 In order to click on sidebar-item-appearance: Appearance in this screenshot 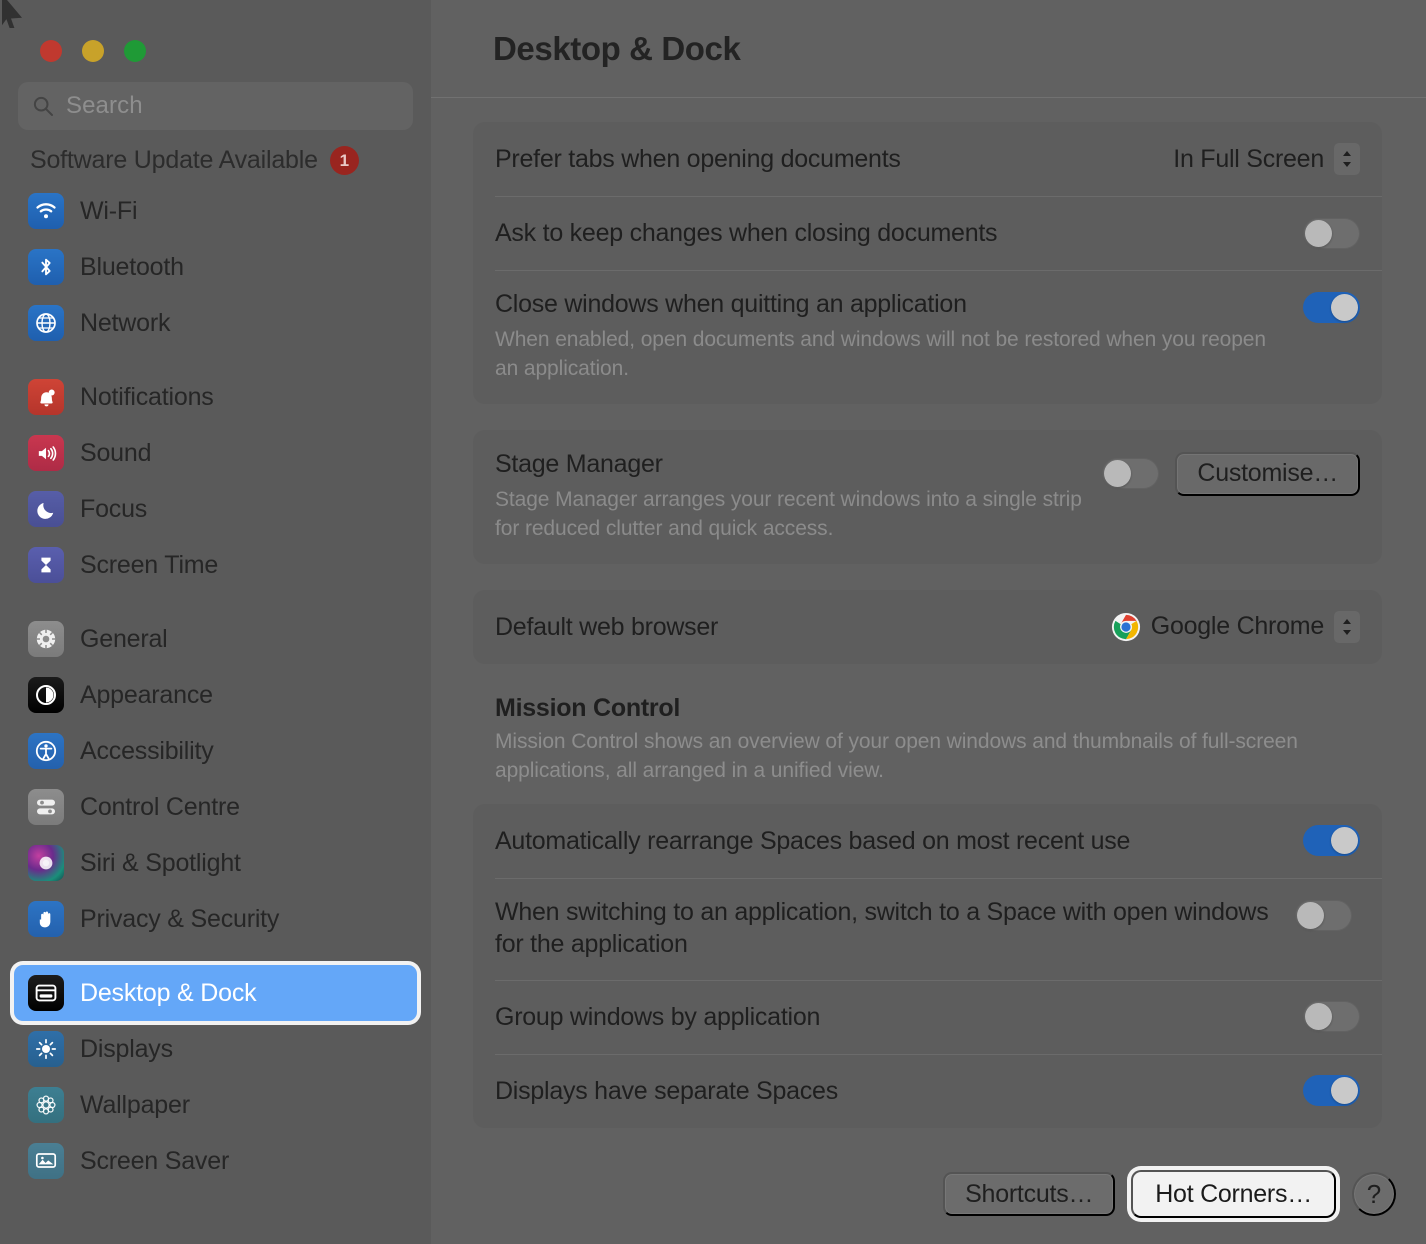, I will do `click(215, 695)`.